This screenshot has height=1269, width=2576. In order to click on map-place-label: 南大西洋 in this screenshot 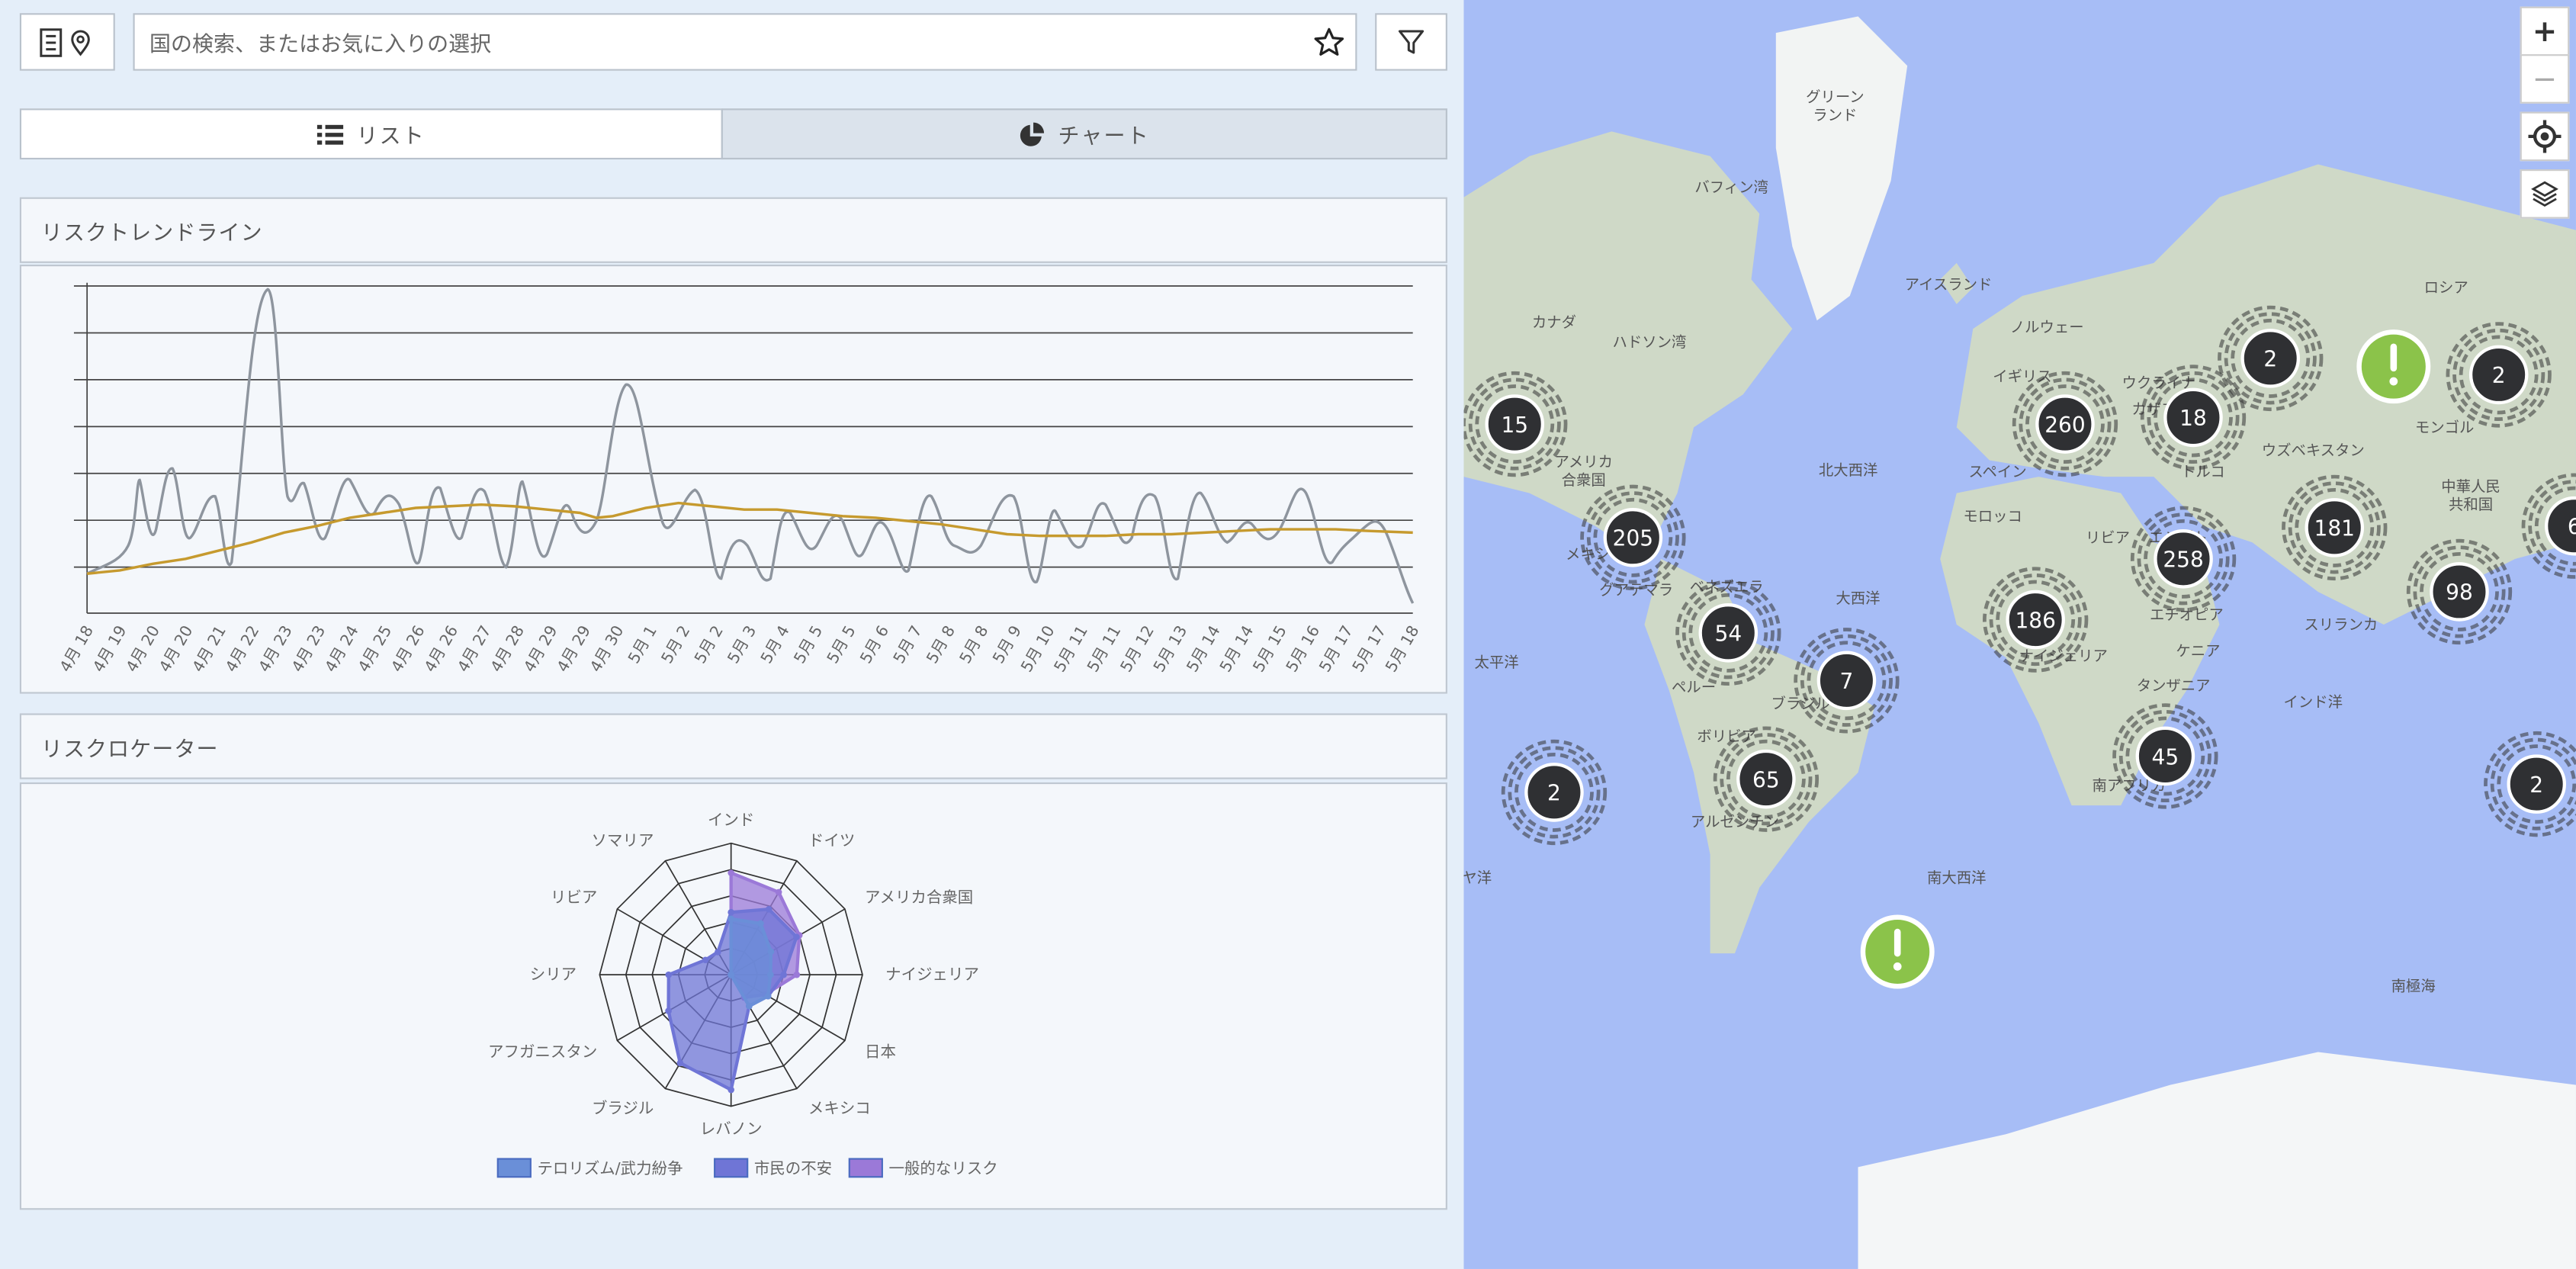, I will do `click(1956, 877)`.